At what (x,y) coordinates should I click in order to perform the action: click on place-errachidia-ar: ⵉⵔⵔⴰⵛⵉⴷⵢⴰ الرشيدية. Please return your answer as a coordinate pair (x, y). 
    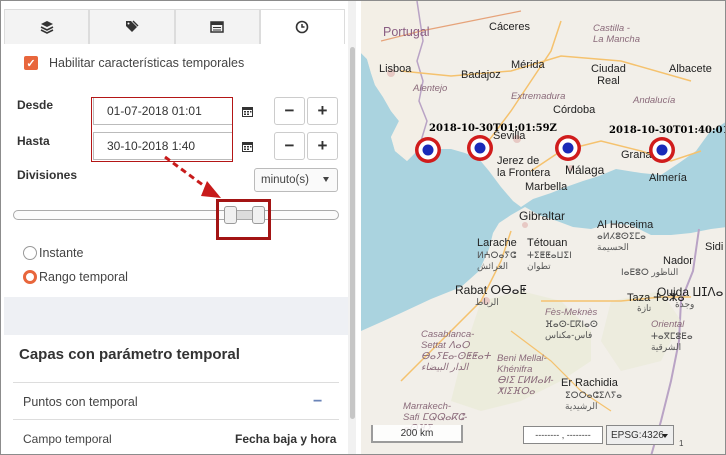
    Looking at the image, I should click on (594, 400).